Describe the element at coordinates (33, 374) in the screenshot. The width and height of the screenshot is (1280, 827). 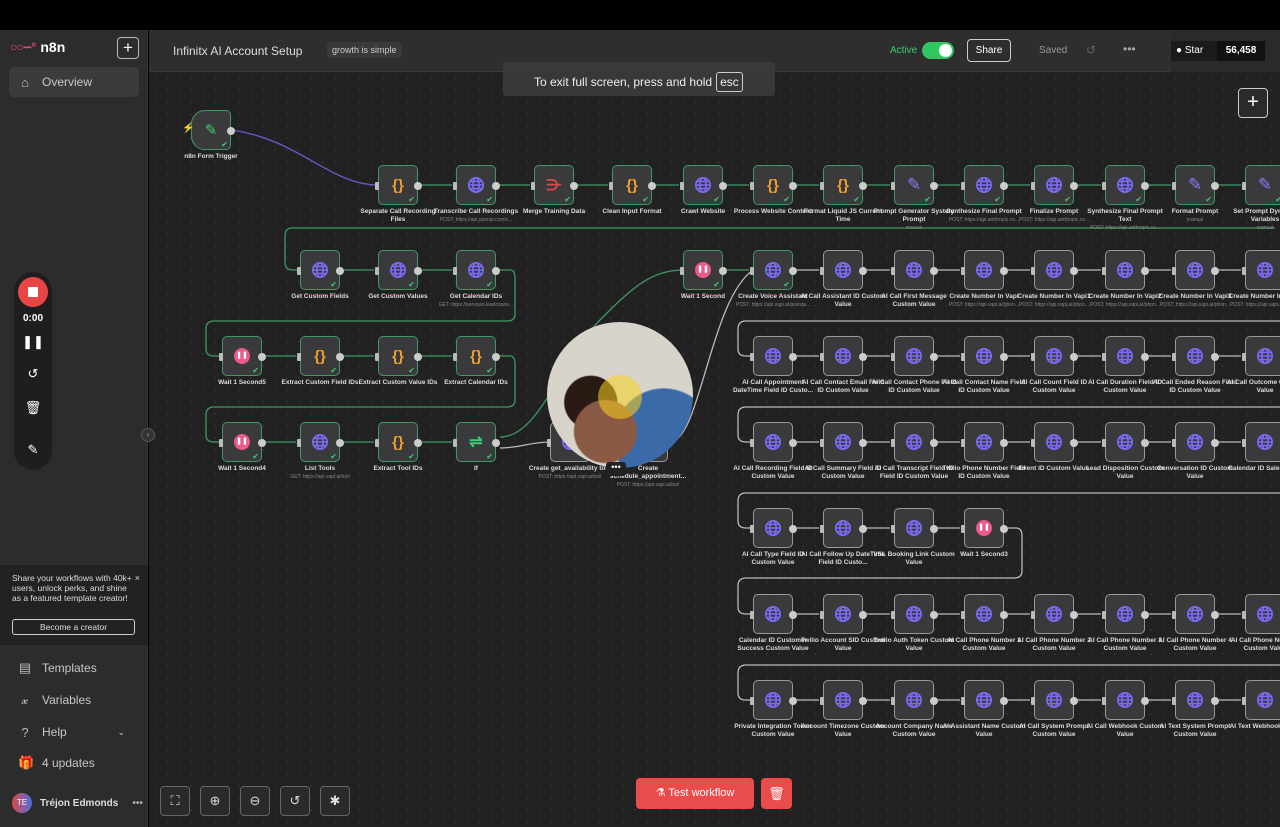
I see `restart-icon: ↺` at that location.